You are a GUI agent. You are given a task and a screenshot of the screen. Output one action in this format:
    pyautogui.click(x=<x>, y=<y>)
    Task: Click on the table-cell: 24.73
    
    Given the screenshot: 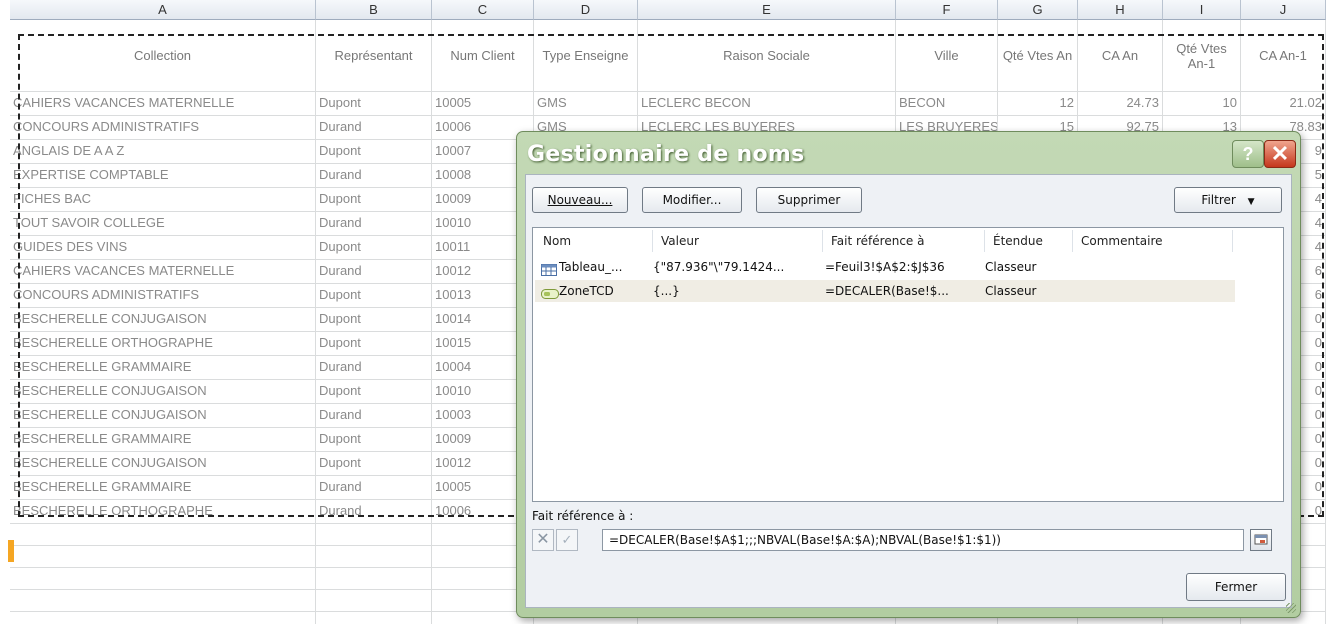 What is the action you would take?
    pyautogui.click(x=1120, y=104)
    